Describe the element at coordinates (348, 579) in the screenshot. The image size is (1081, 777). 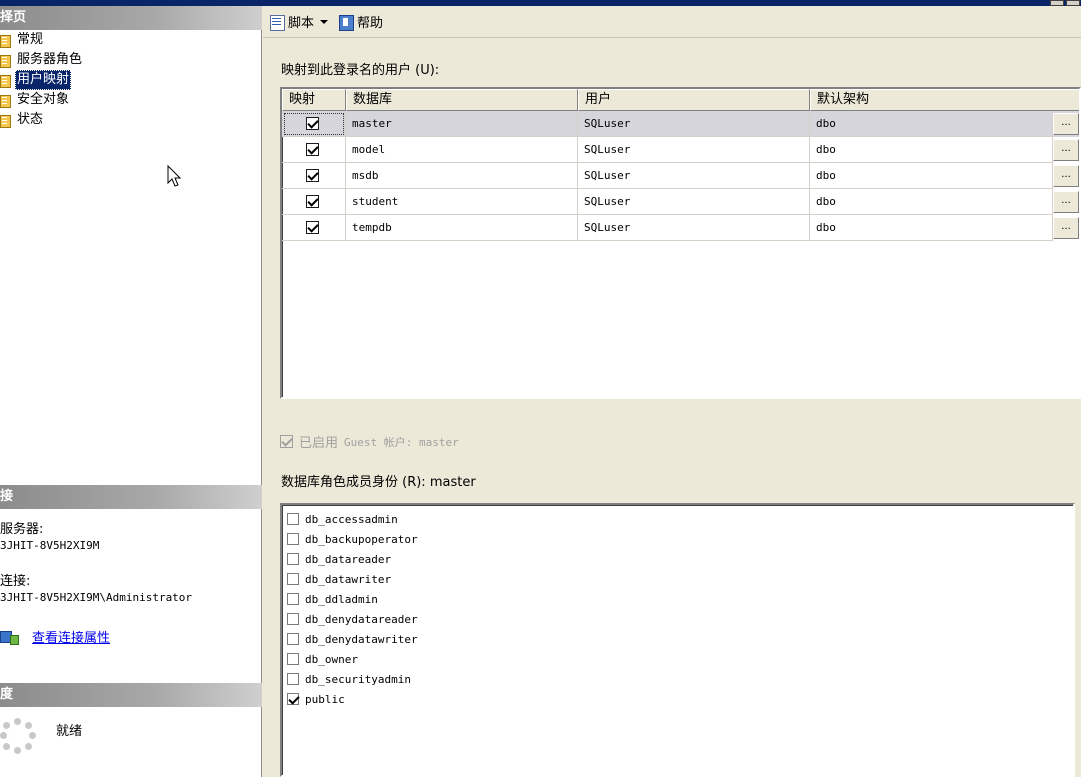
I see `role-label: db_datawriter` at that location.